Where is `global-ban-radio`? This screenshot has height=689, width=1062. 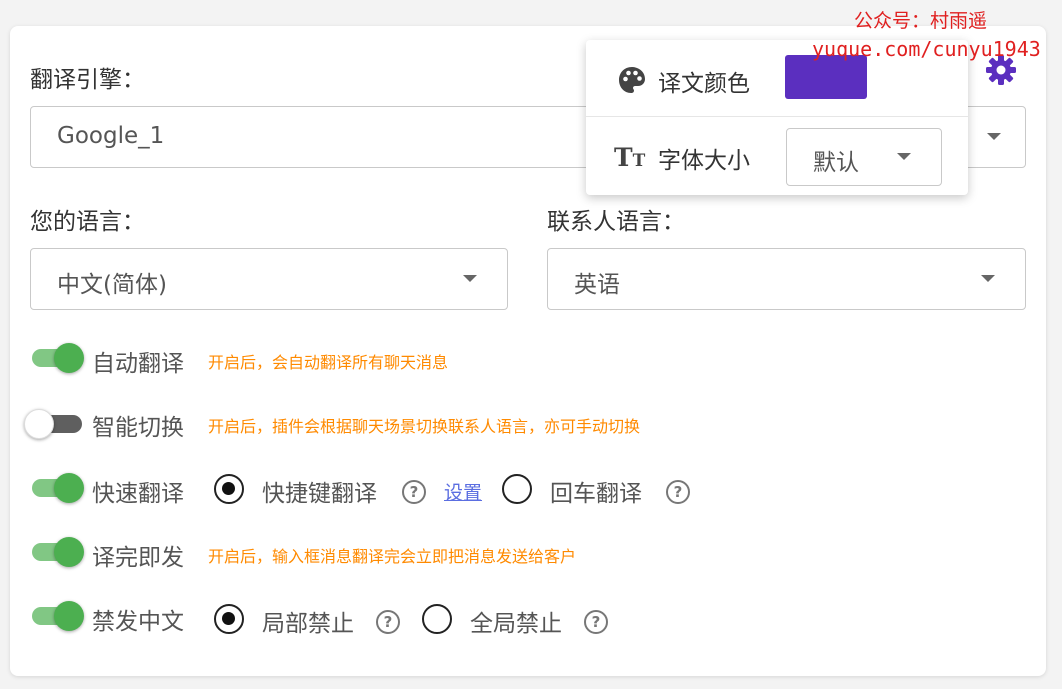
global-ban-radio is located at coordinates (437, 619).